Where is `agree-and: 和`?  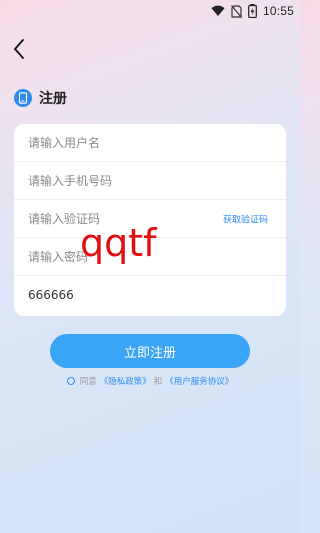
agree-and: 和 is located at coordinates (158, 382).